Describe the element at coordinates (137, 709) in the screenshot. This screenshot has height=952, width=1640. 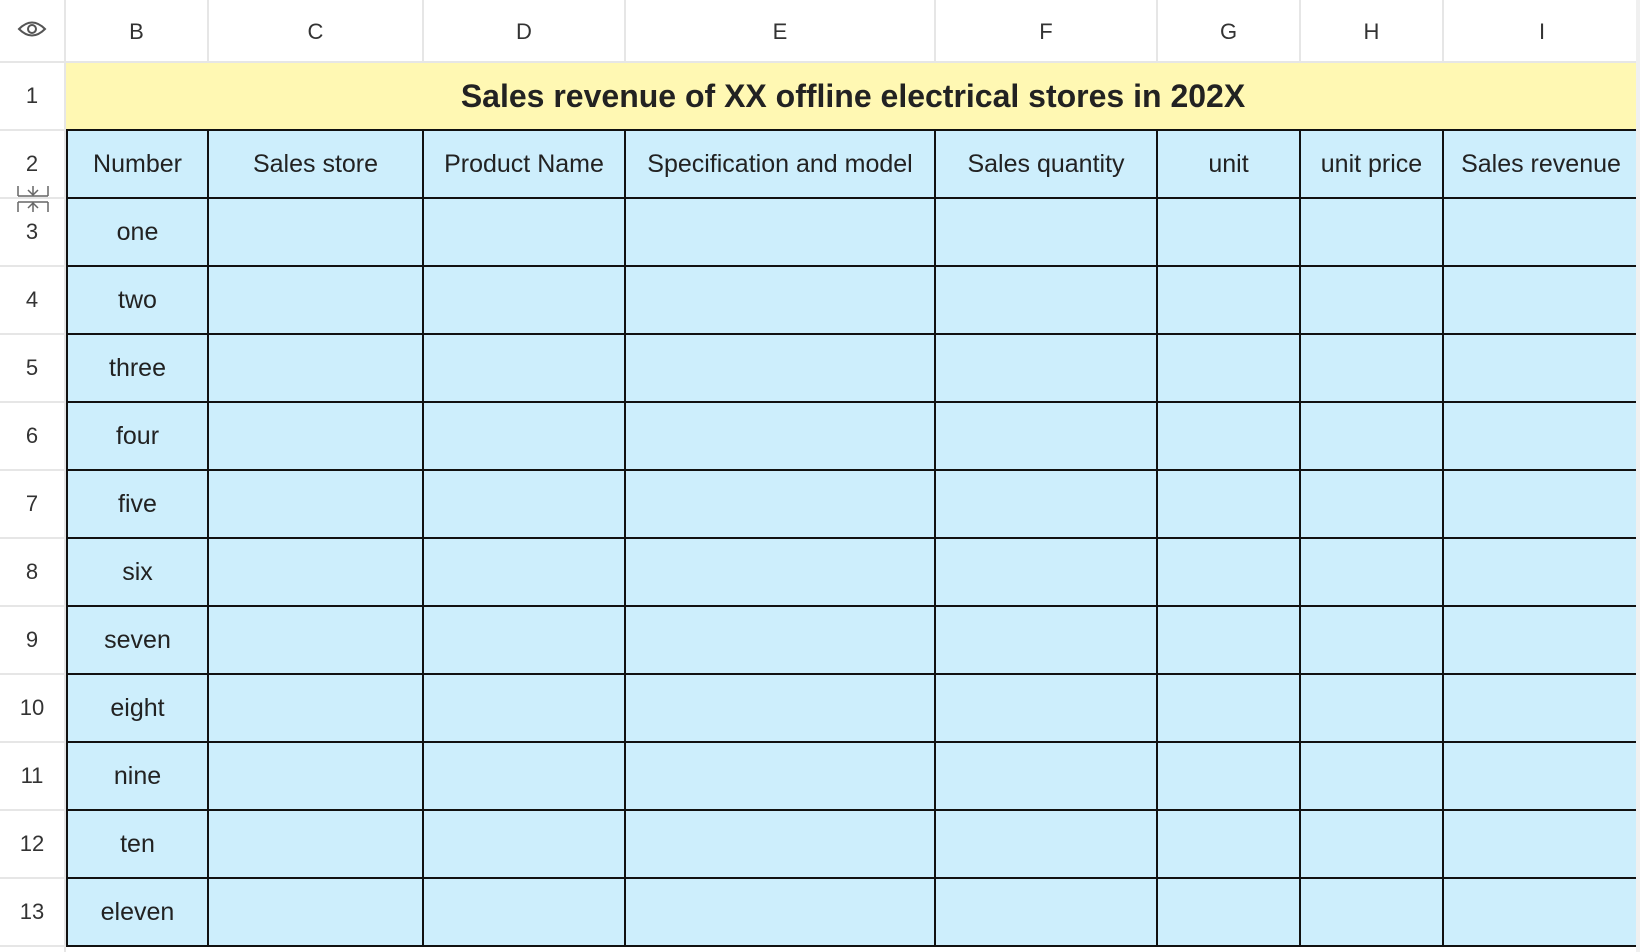
I see `number-cell: eight` at that location.